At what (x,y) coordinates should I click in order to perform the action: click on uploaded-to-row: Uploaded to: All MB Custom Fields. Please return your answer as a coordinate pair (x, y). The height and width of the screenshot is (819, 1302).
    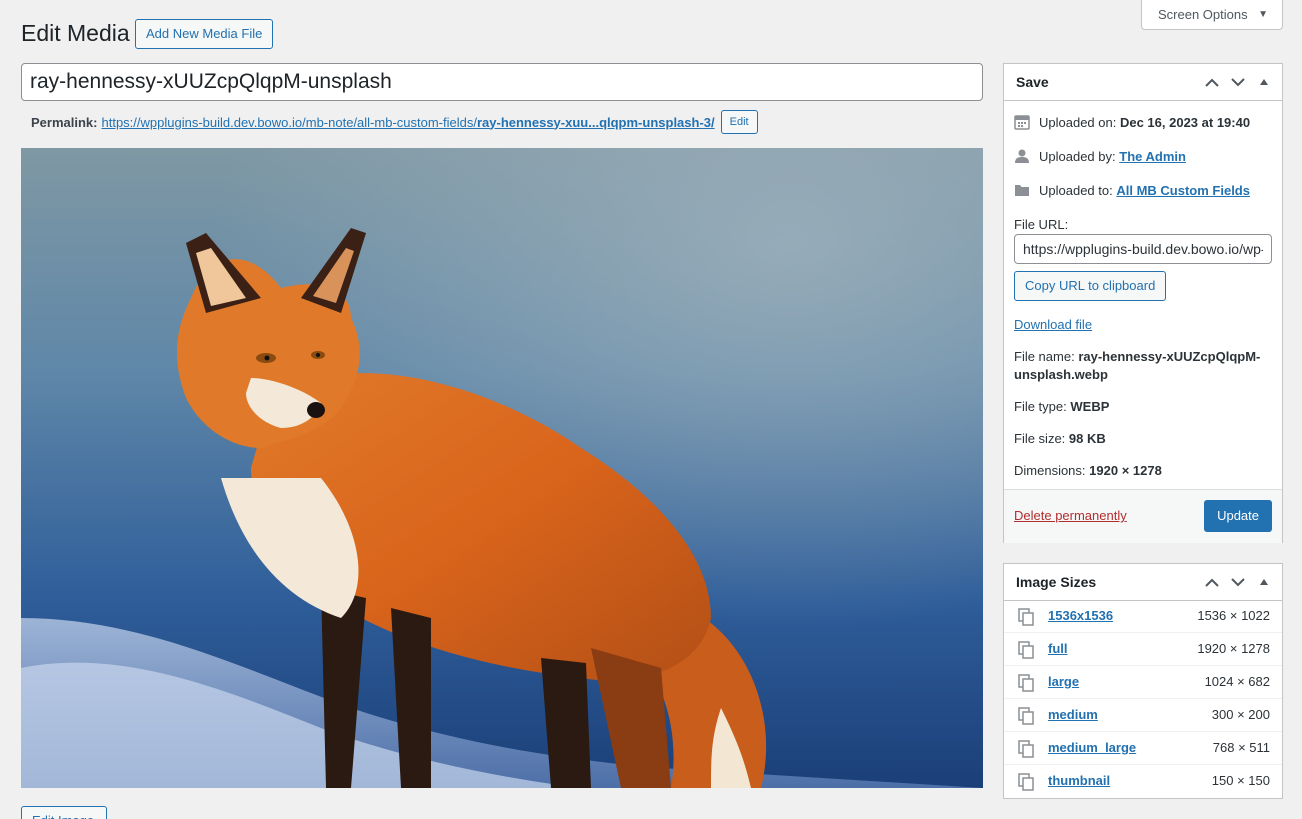
    Looking at the image, I should click on (1132, 190).